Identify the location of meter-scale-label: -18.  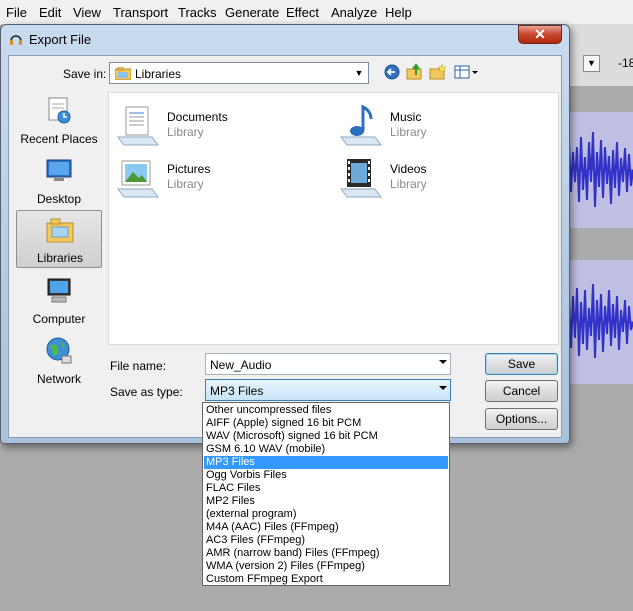
(625, 63).